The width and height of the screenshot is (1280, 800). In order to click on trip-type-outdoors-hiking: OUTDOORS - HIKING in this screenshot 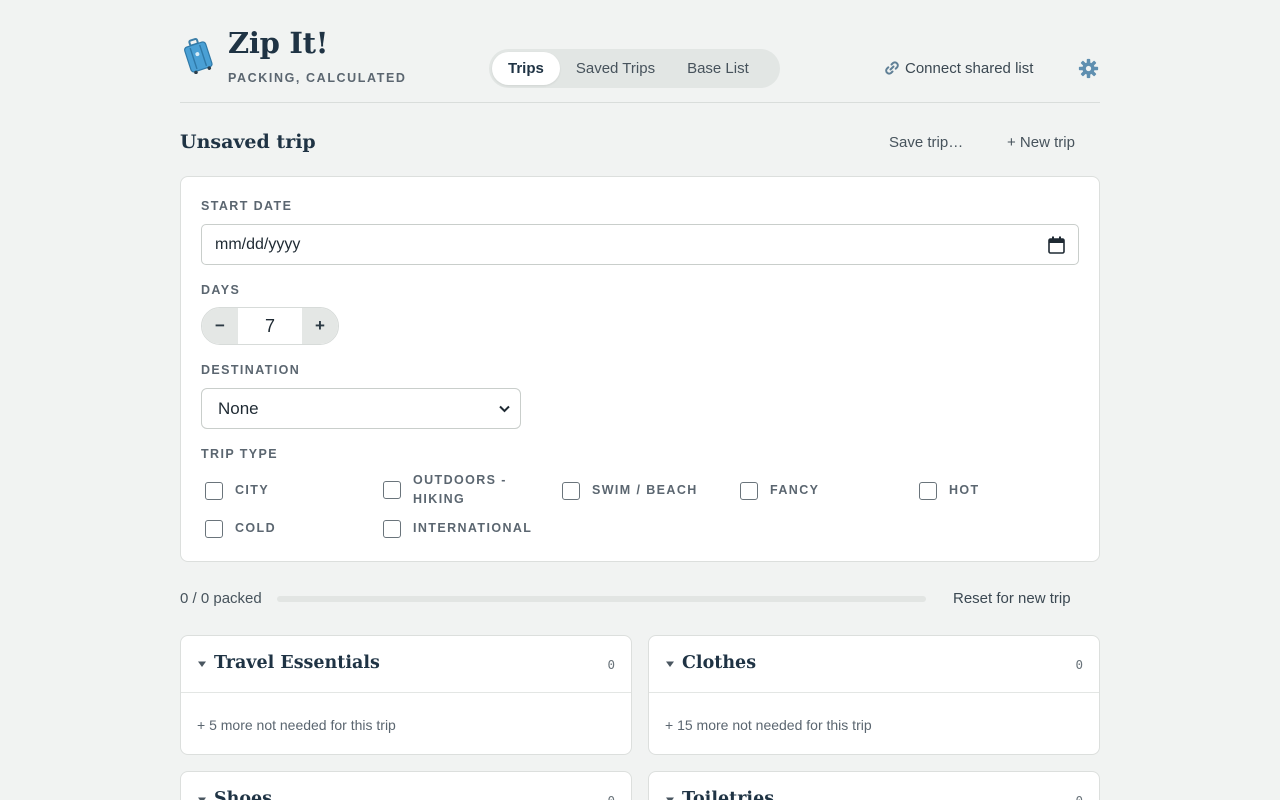, I will do `click(453, 490)`.